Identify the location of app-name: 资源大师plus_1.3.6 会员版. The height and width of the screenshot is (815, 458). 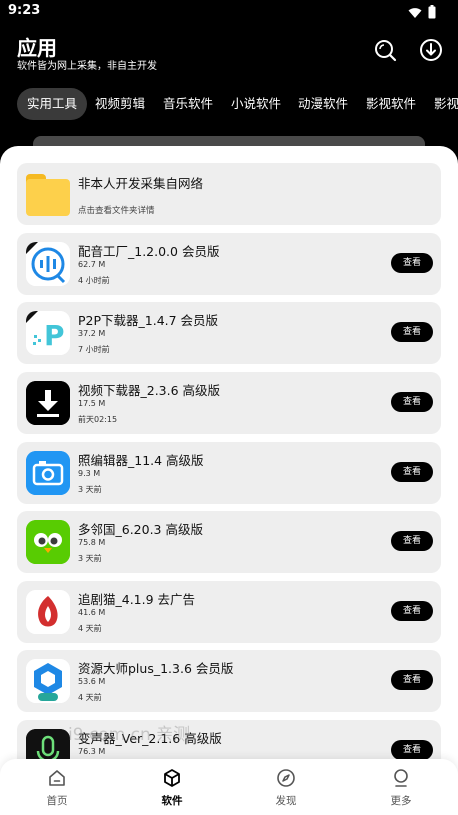
(156, 668).